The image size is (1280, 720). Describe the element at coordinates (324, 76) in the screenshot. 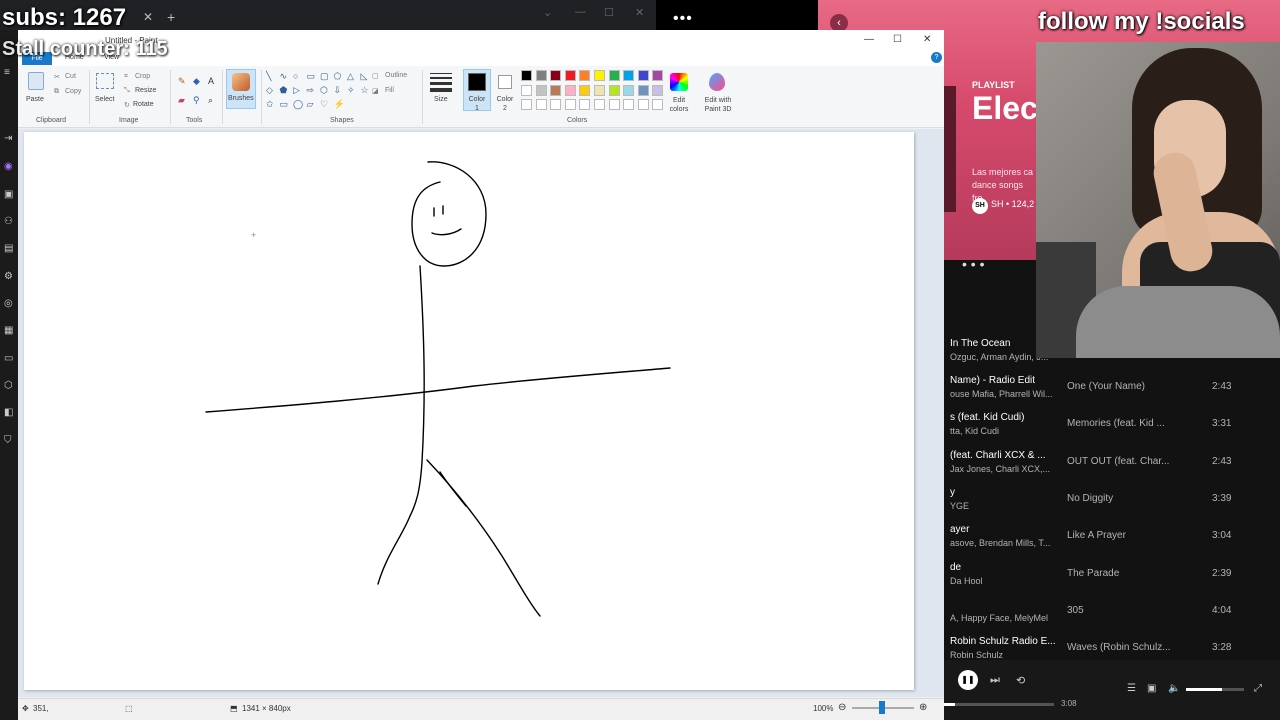

I see `shape-icon: ▢` at that location.